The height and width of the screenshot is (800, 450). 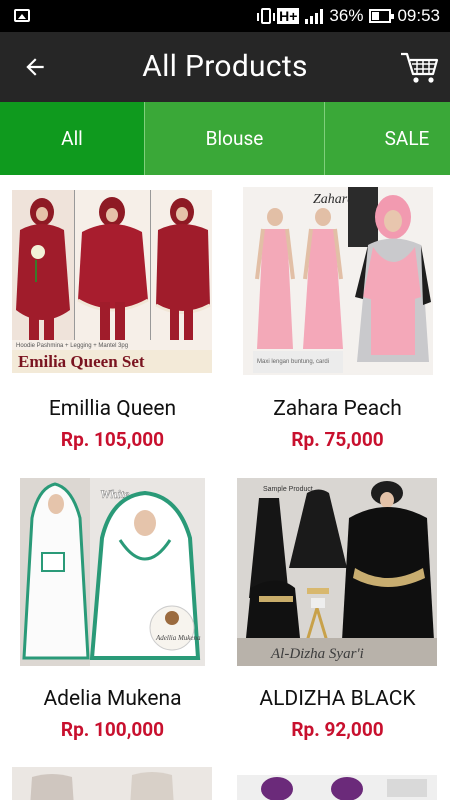 What do you see at coordinates (266, 16) in the screenshot?
I see `vibrate-icon` at bounding box center [266, 16].